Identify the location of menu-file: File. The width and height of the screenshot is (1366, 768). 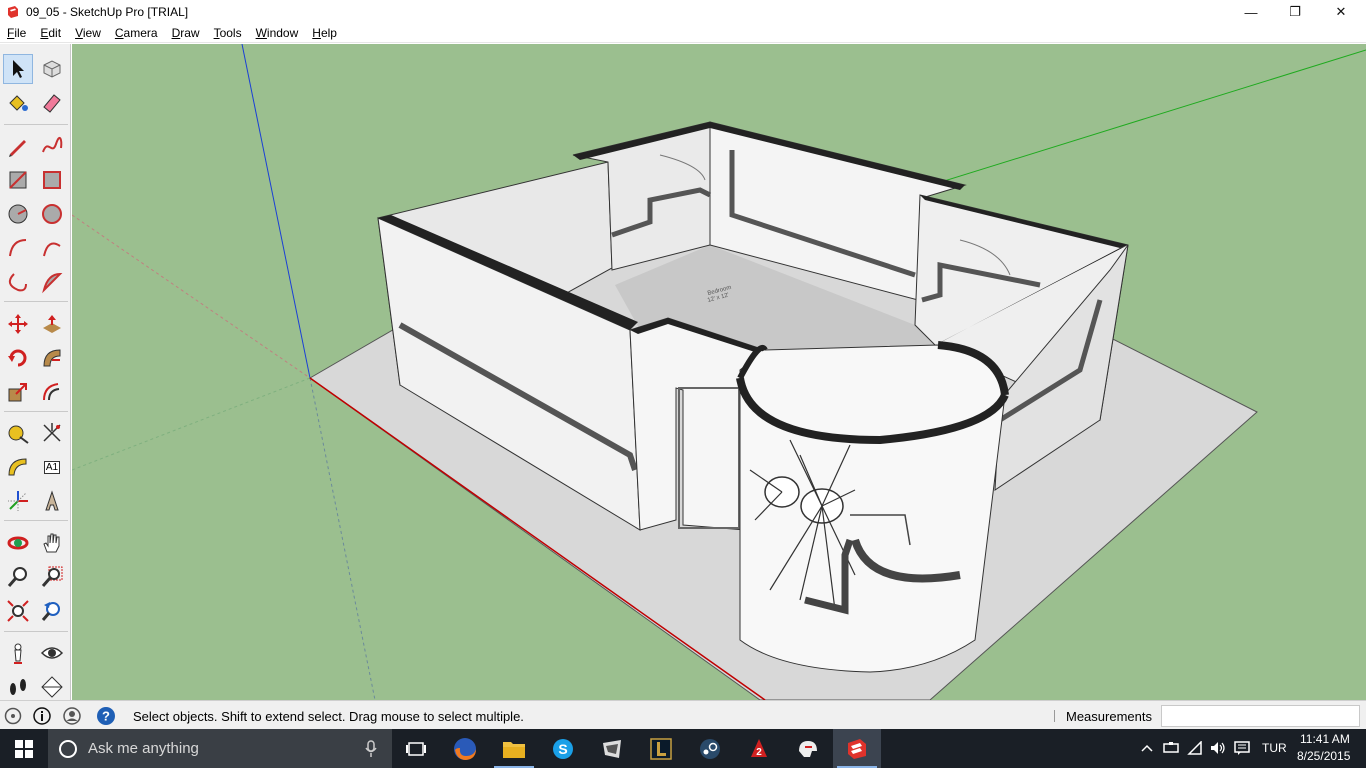
(16, 33).